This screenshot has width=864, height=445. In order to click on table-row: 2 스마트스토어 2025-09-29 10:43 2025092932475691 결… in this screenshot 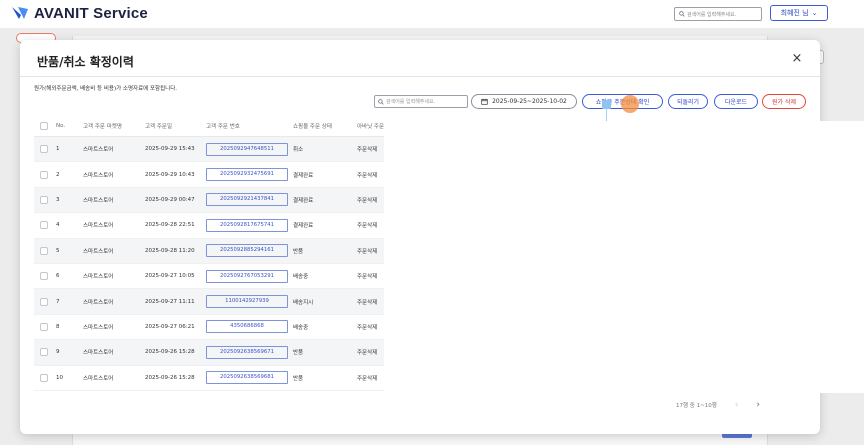, I will do `click(212, 175)`.